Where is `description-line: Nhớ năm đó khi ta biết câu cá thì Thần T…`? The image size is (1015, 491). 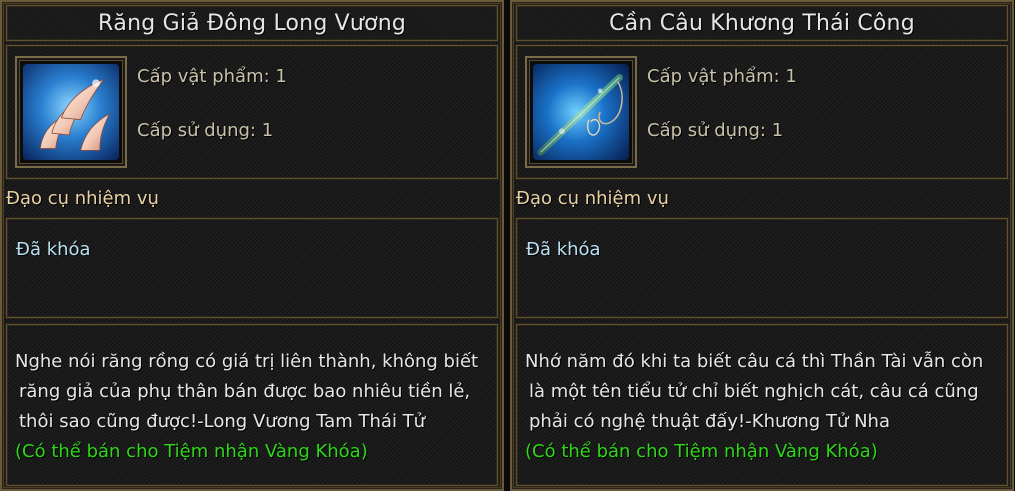
description-line: Nhớ năm đó khi ta biết câu cá thì Thần T… is located at coordinates (754, 361).